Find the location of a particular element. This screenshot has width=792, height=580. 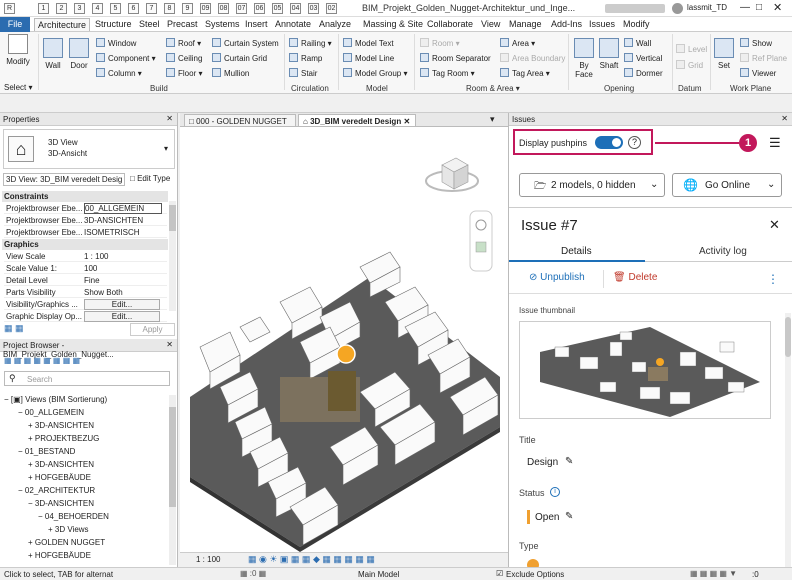

tab-massing-site: Massing & Site is located at coordinates (393, 24).